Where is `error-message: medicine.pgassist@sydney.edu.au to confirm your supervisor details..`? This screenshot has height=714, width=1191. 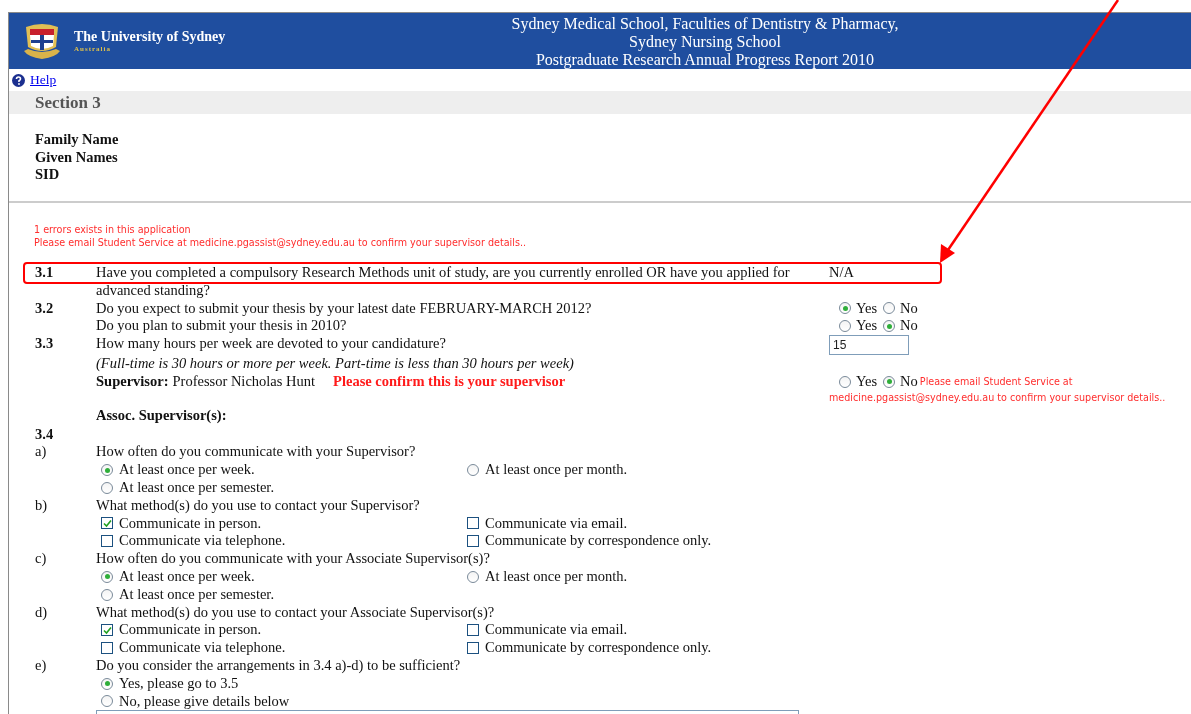 error-message: medicine.pgassist@sydney.edu.au to confirm your supervisor details.. is located at coordinates (998, 397).